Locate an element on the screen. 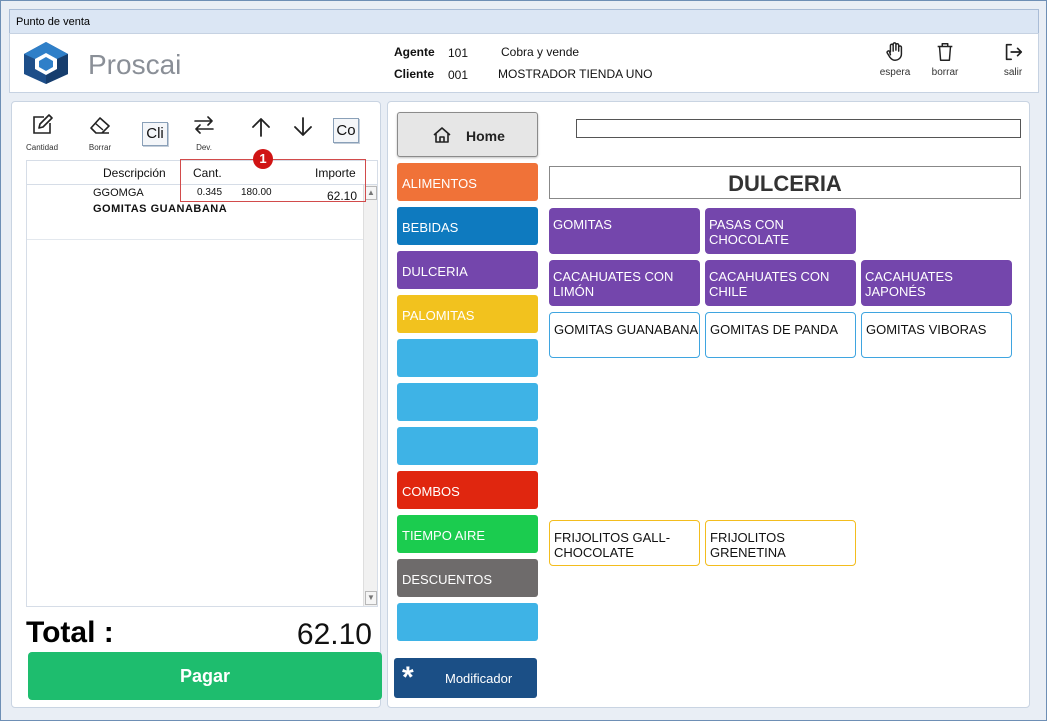 The image size is (1047, 721). cliente-label: Cliente is located at coordinates (414, 74).